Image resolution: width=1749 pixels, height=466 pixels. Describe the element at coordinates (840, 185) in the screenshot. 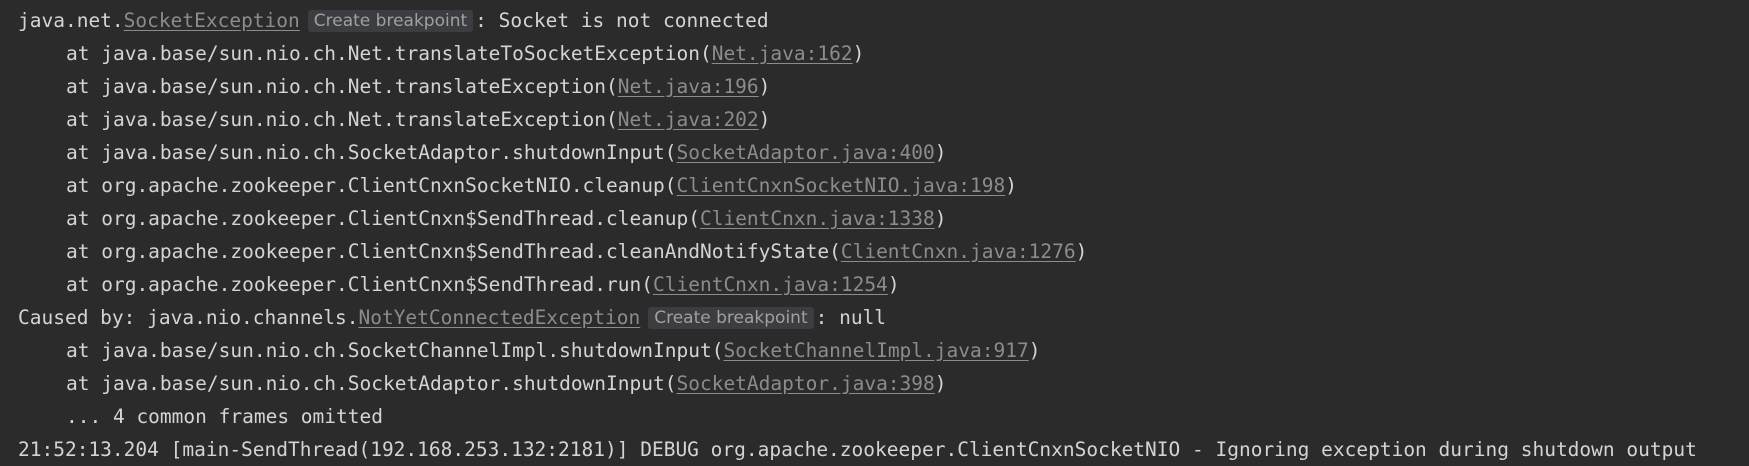

I see `source-link: ClientCnxnSocketNIO.java:198` at that location.